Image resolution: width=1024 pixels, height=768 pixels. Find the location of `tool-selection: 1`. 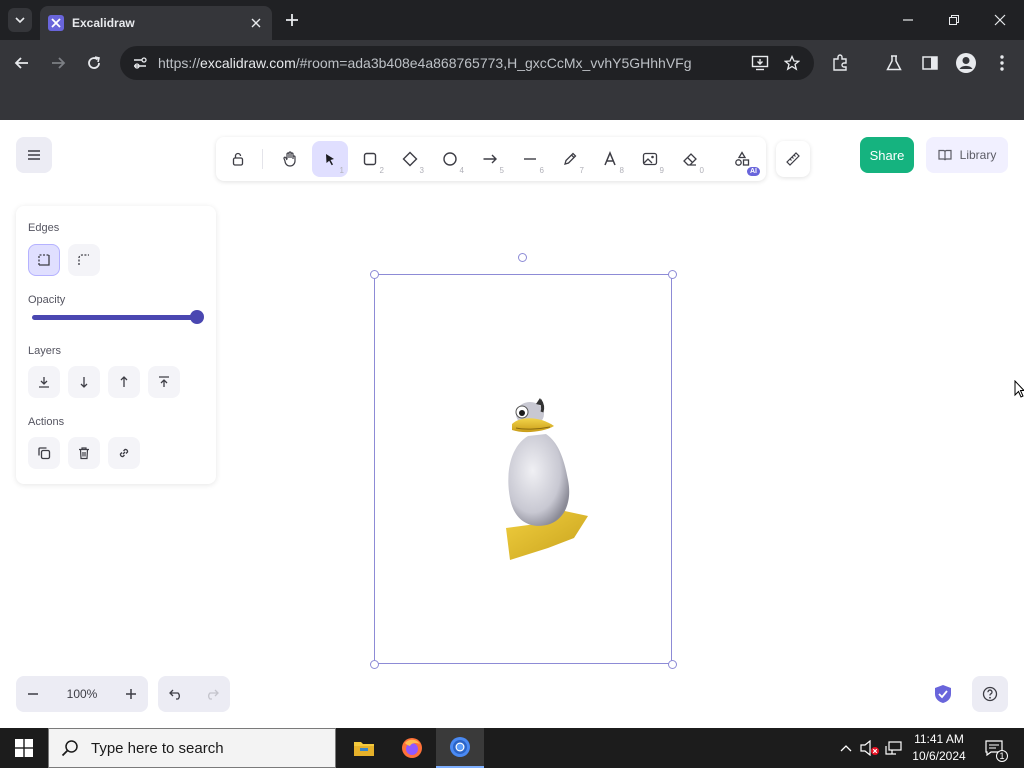

tool-selection: 1 is located at coordinates (330, 159).